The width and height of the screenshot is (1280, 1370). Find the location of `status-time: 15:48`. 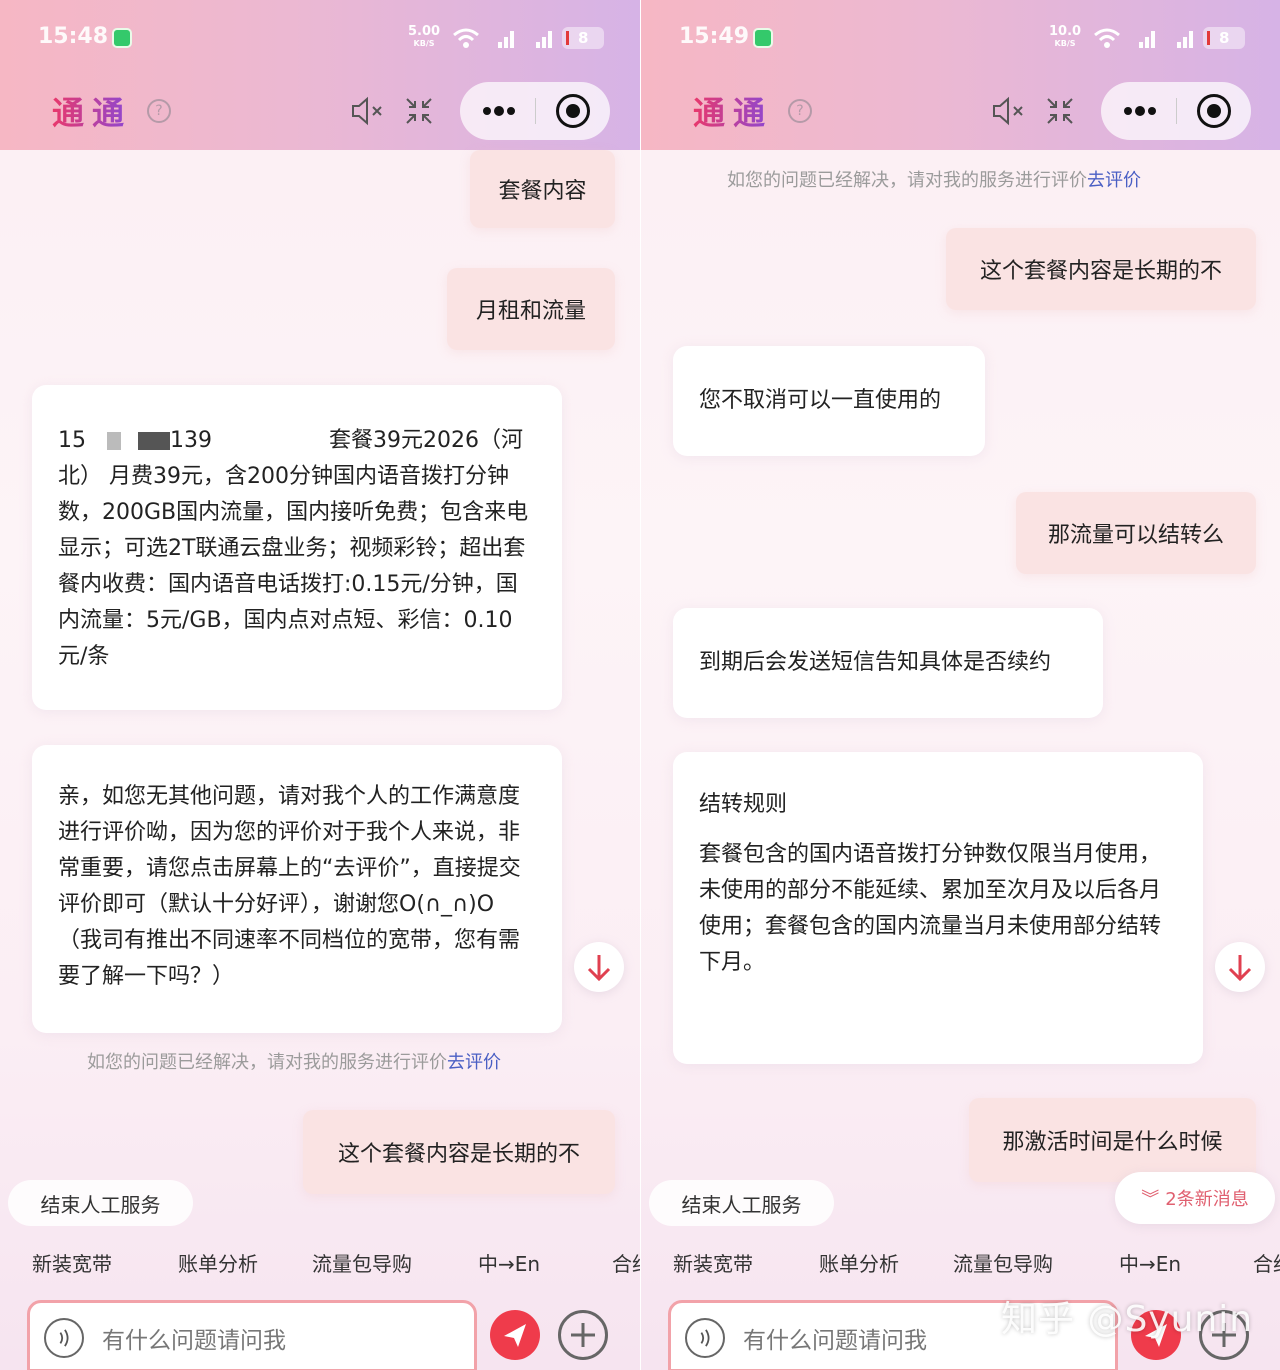

status-time: 15:48 is located at coordinates (73, 36).